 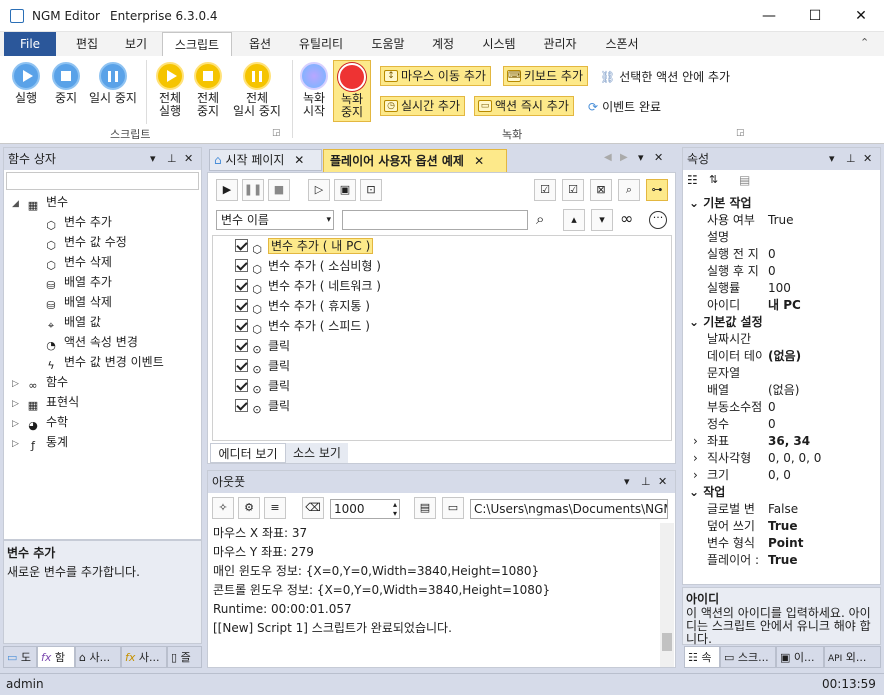 What do you see at coordinates (769, 16) in the screenshot?
I see `minimize-button: —` at bounding box center [769, 16].